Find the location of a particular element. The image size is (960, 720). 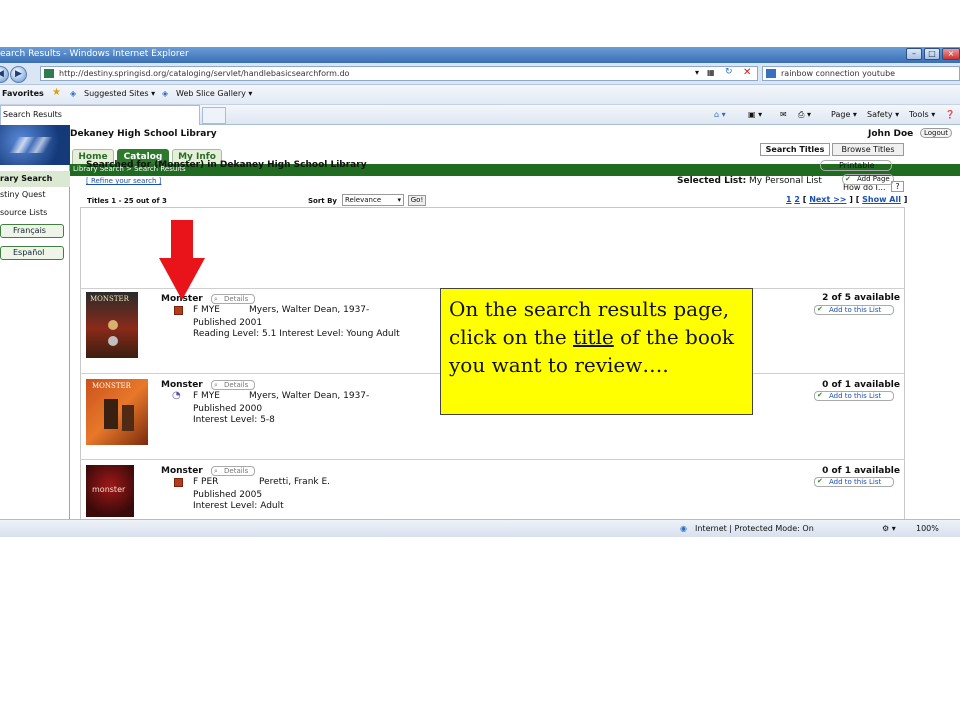

show-all-link: Show All is located at coordinates (881, 199).